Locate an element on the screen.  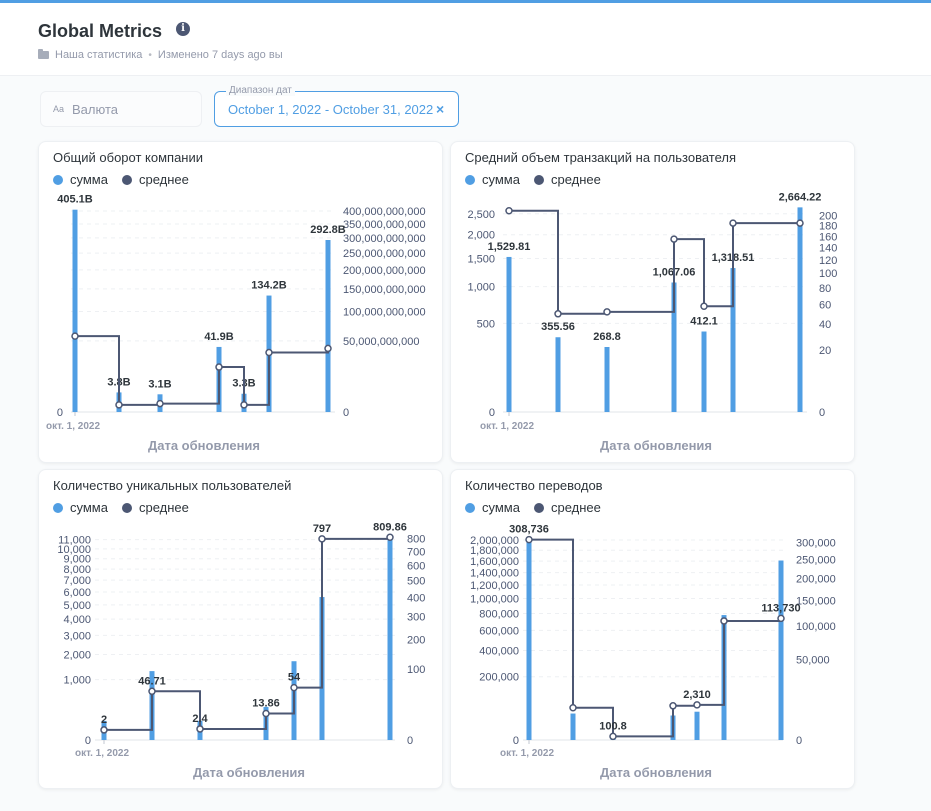
y2-axis-tick-label: 700 is located at coordinates (416, 553).